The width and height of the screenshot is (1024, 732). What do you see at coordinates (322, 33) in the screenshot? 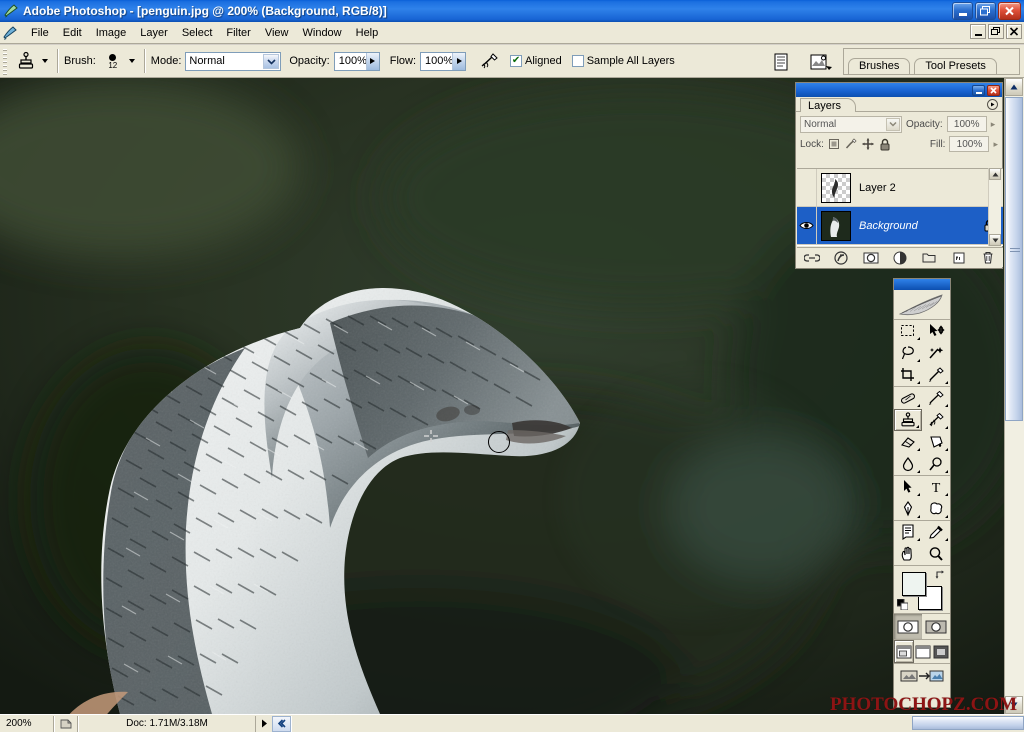
I see `menu-window: Window` at bounding box center [322, 33].